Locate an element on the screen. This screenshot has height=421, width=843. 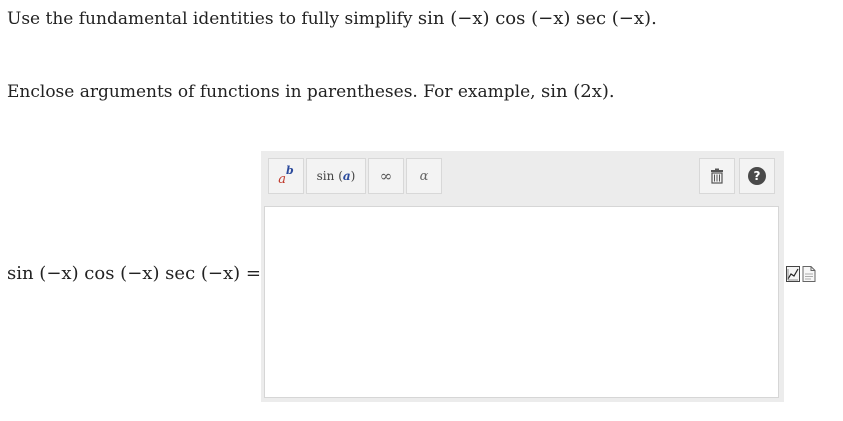
document-icon is located at coordinates (809, 274).